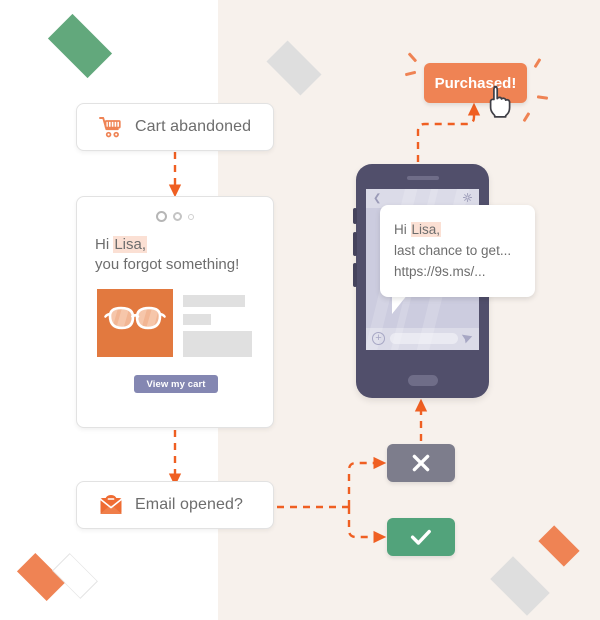  What do you see at coordinates (422, 178) in the screenshot?
I see `phone-earpiece` at bounding box center [422, 178].